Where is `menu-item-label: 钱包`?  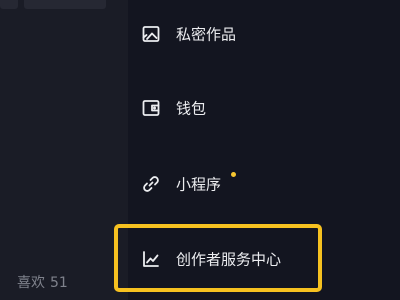 menu-item-label: 钱包 is located at coordinates (191, 108).